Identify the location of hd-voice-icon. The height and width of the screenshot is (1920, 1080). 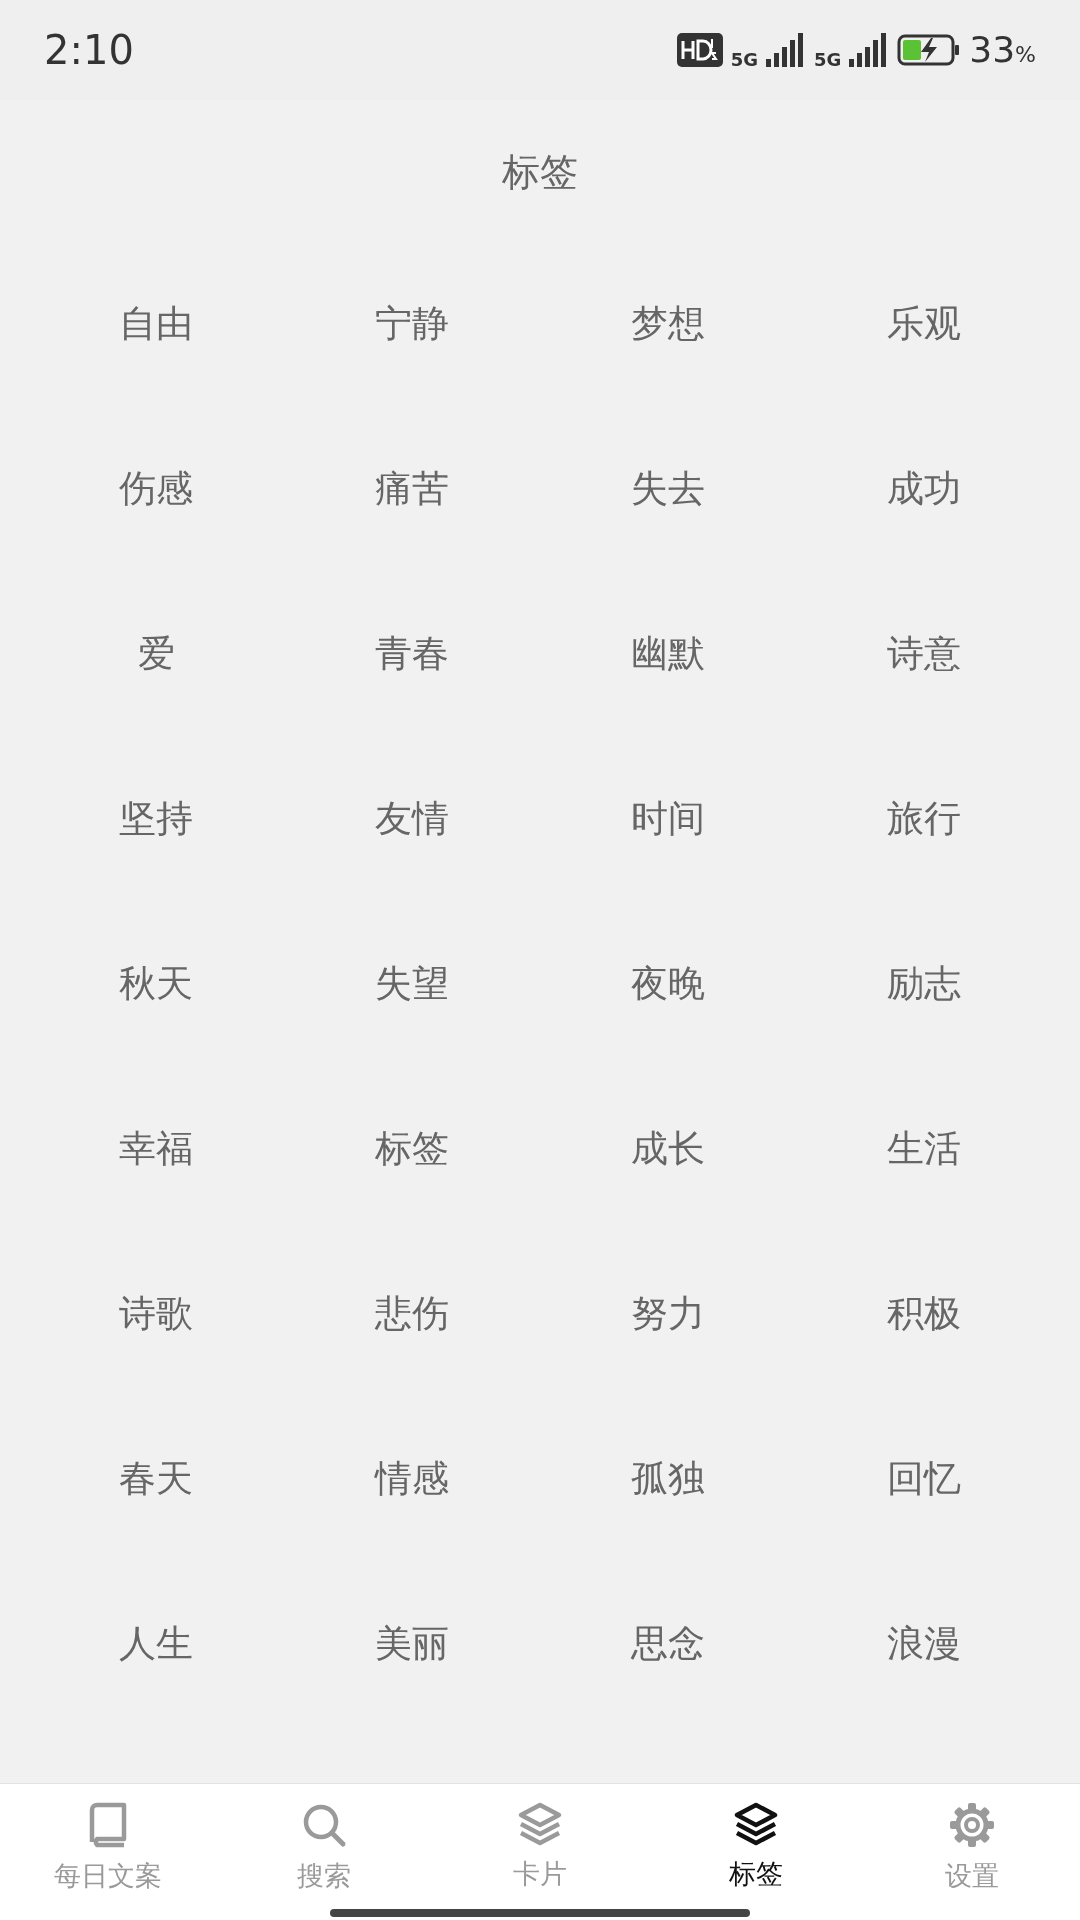
(699, 50).